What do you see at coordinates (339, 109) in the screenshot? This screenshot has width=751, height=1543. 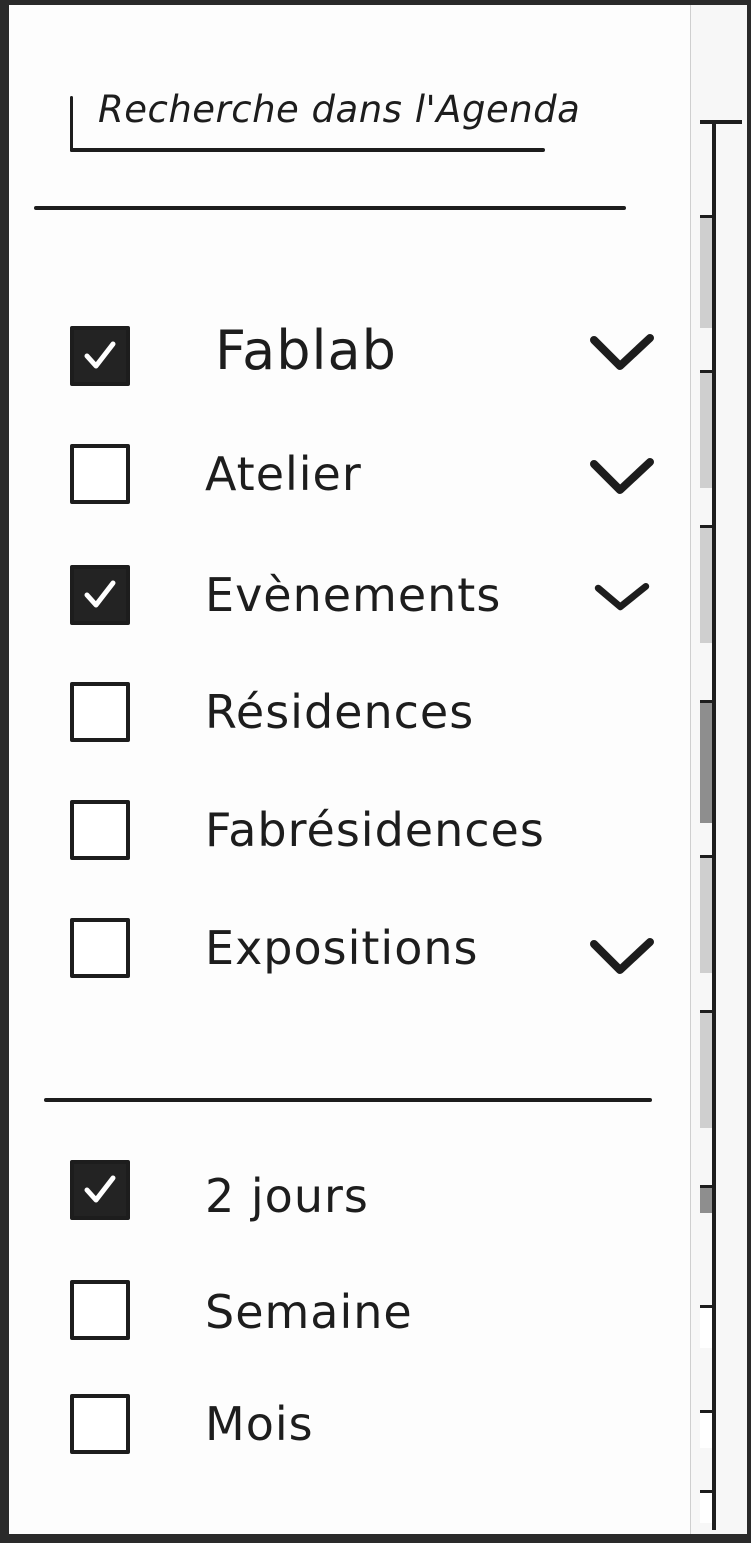 I see `page-title: Recherche dans l'Agenda` at bounding box center [339, 109].